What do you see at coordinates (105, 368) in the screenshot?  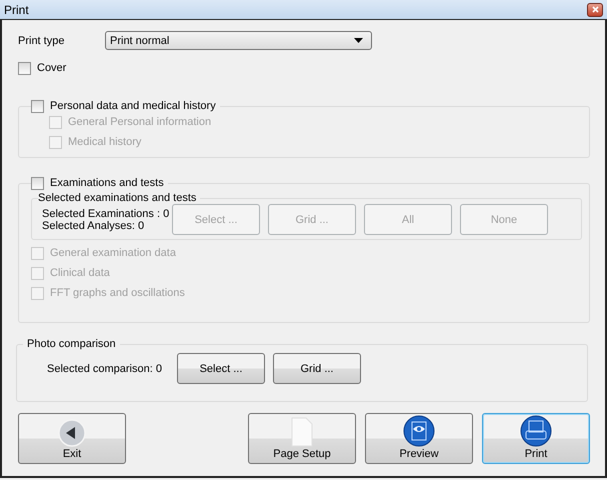 I see `selection-count: Selected comparison: 0` at bounding box center [105, 368].